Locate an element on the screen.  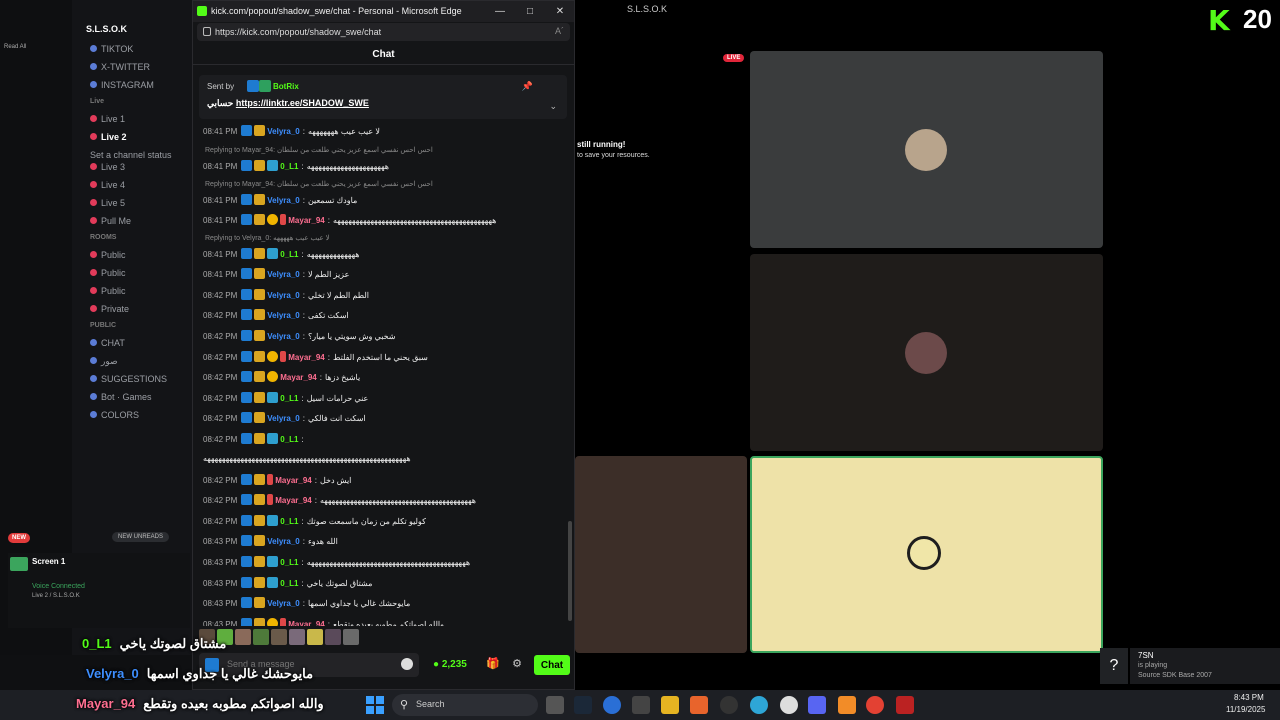
channel-voice: Private is located at coordinates (109, 309).